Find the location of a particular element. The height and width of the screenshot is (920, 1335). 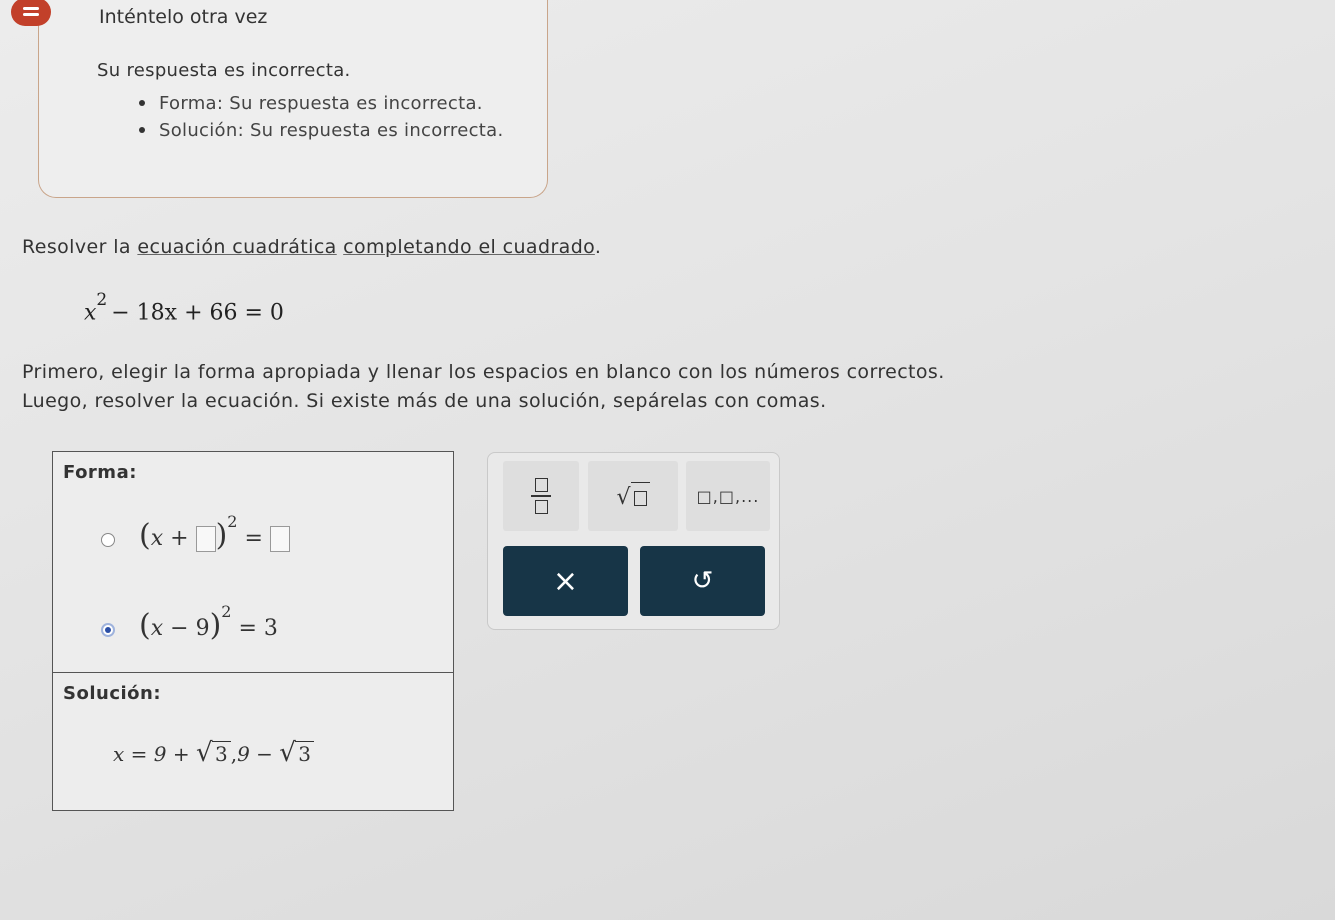

equation-exponent: 2 is located at coordinates (102, 300).